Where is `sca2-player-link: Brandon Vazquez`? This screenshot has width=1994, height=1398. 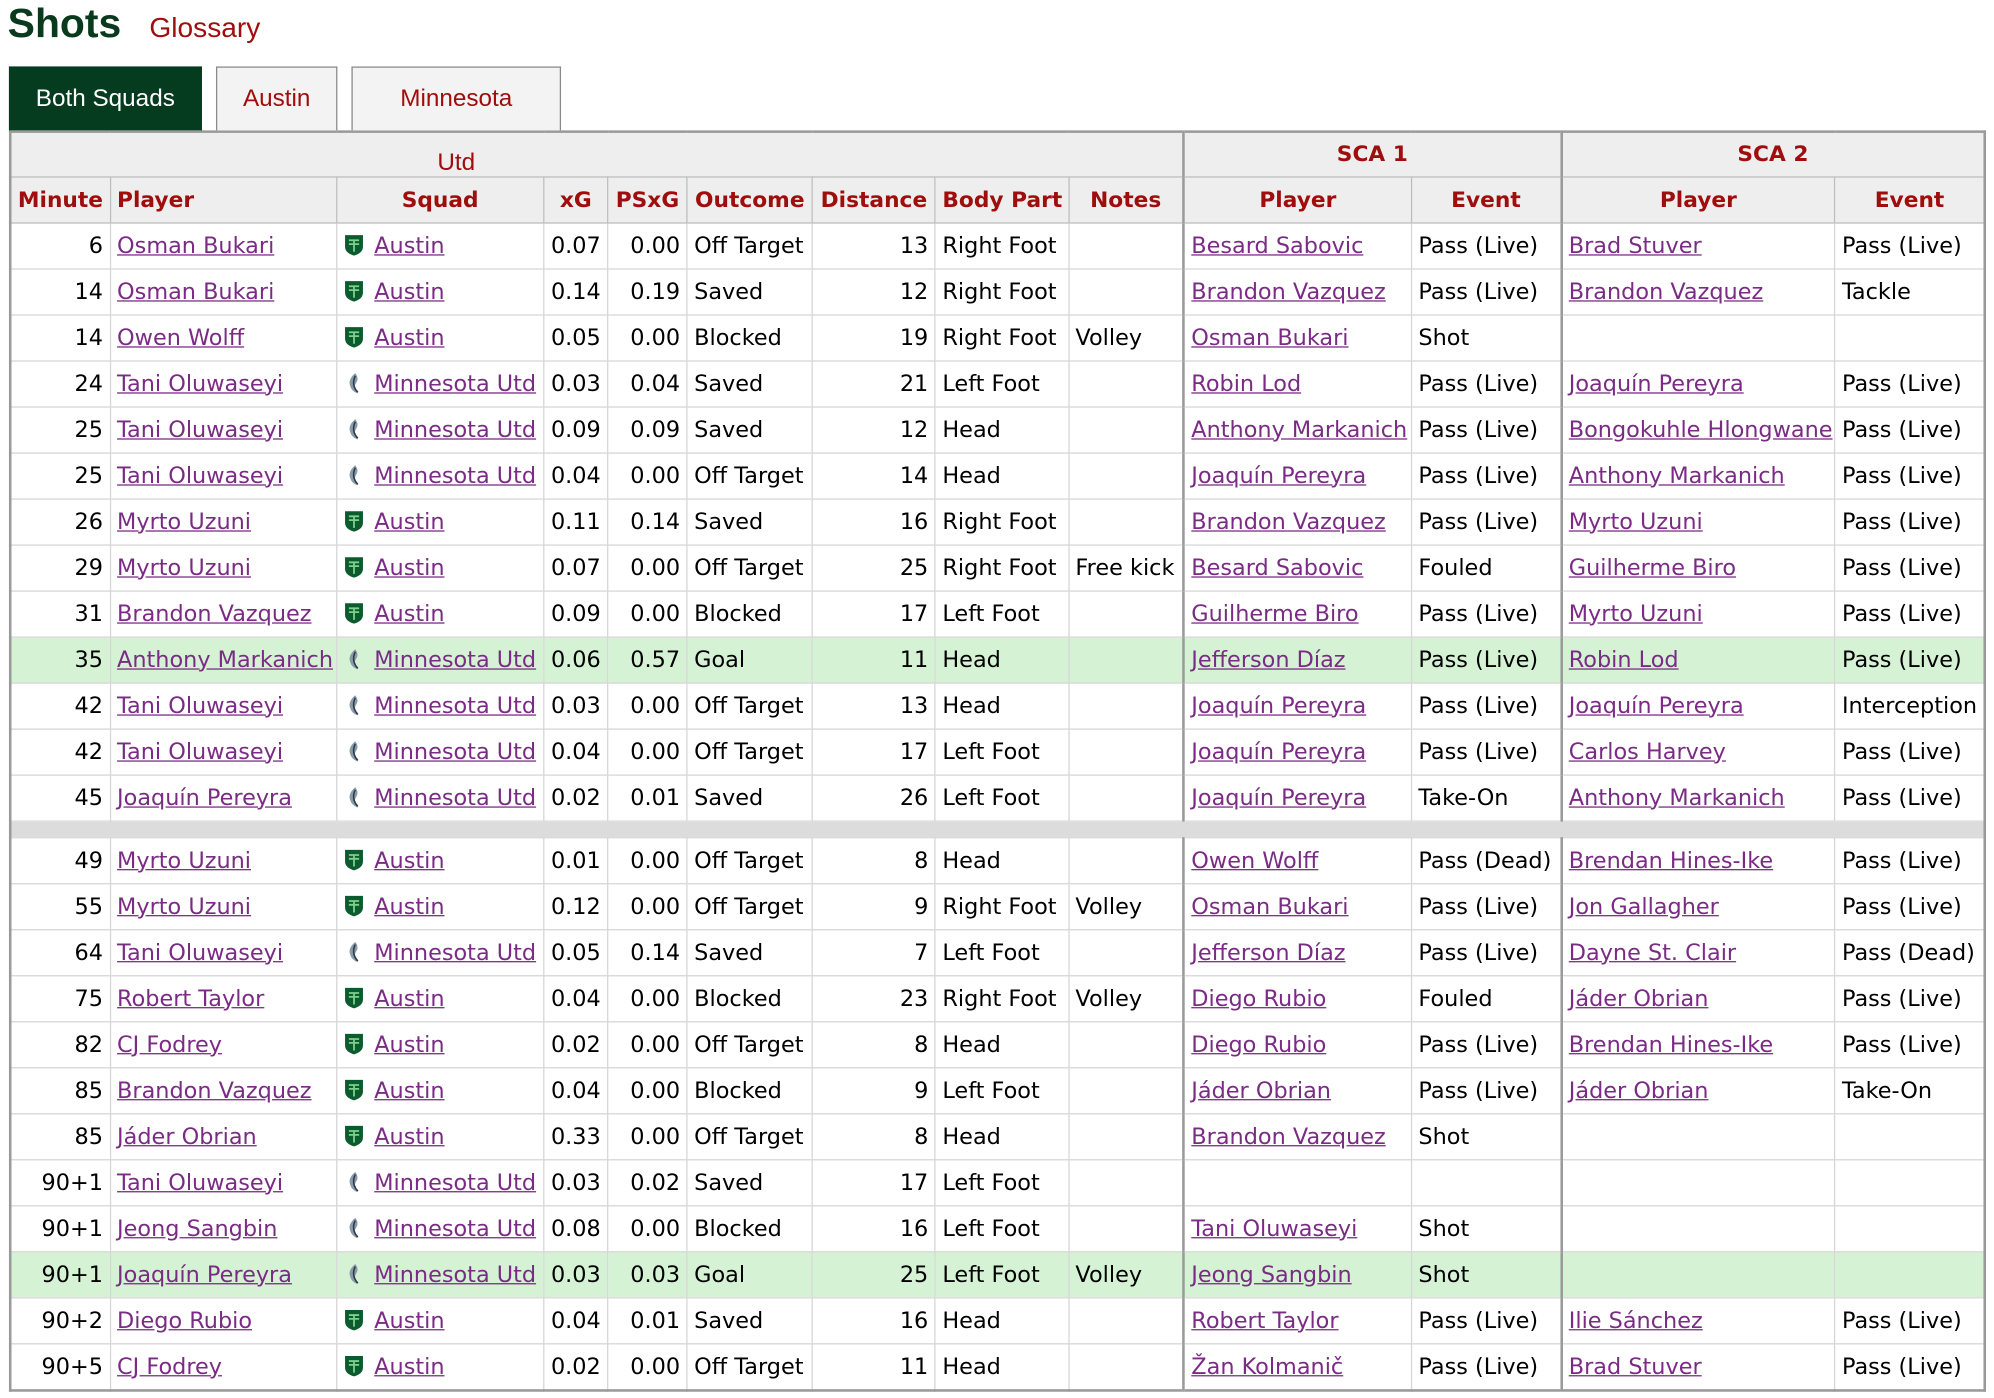 sca2-player-link: Brandon Vazquez is located at coordinates (1666, 292).